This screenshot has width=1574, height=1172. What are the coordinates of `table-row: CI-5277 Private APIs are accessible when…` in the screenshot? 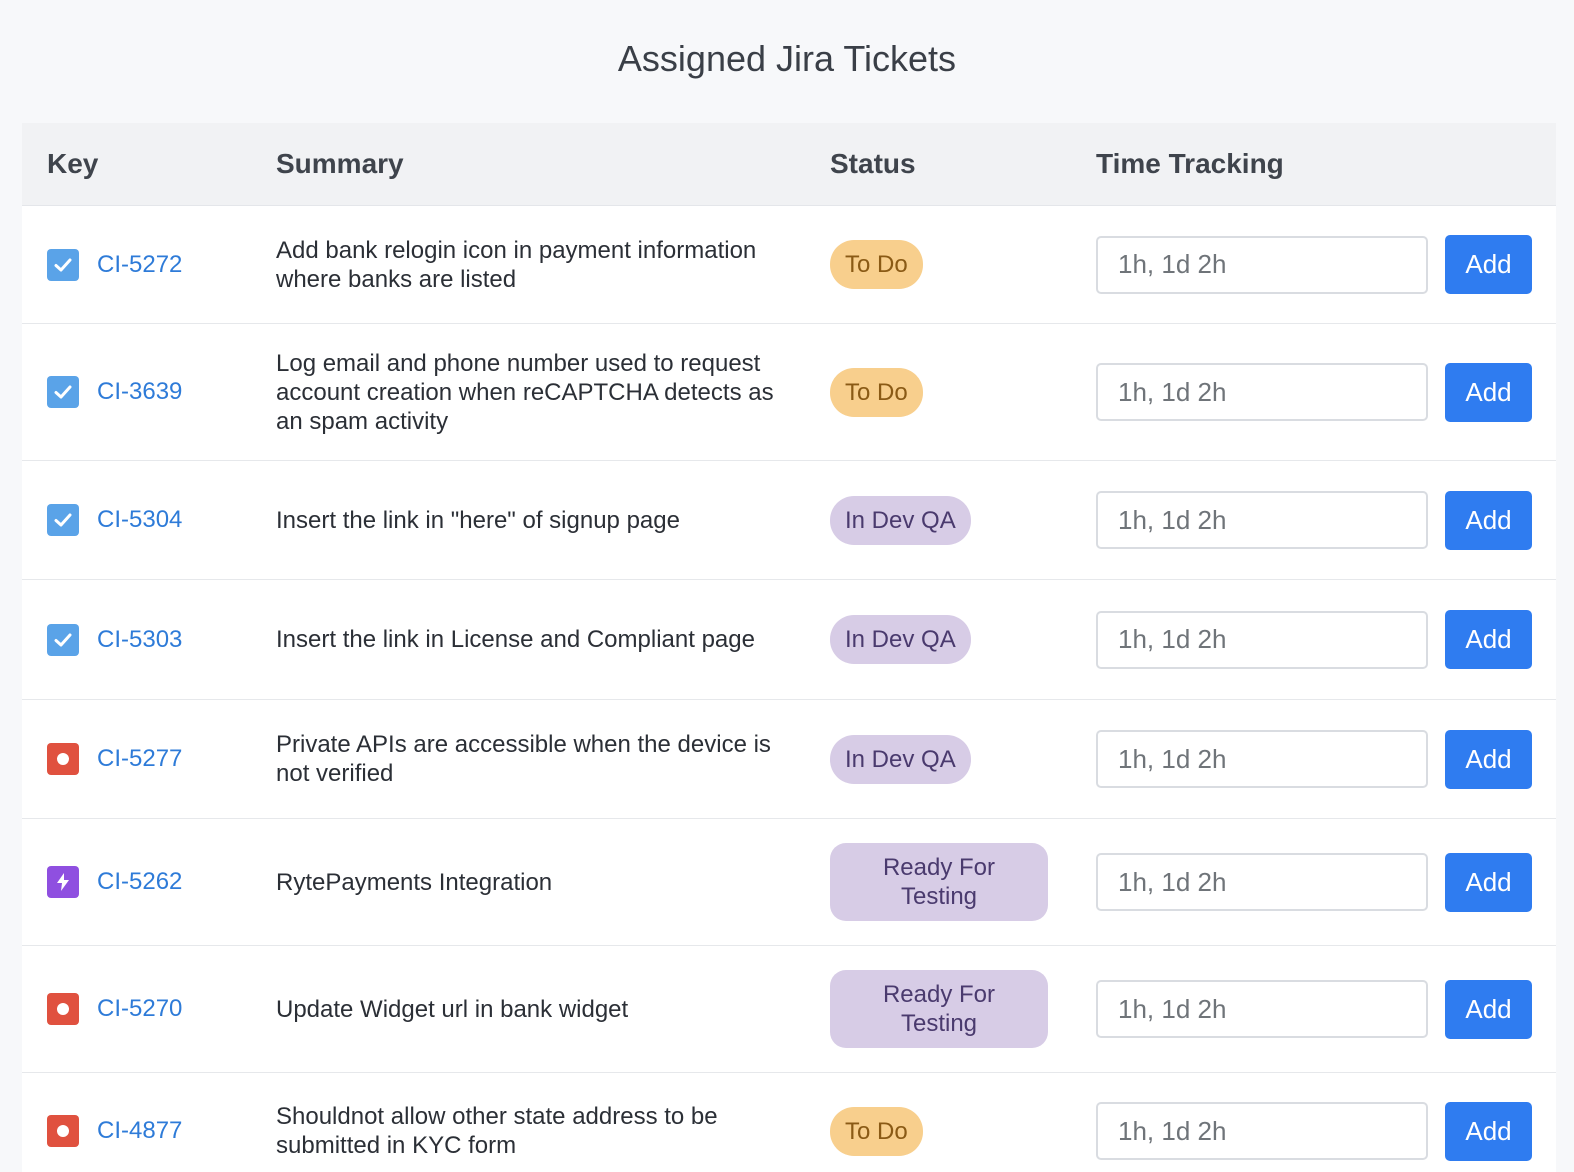 It's located at (789, 759).